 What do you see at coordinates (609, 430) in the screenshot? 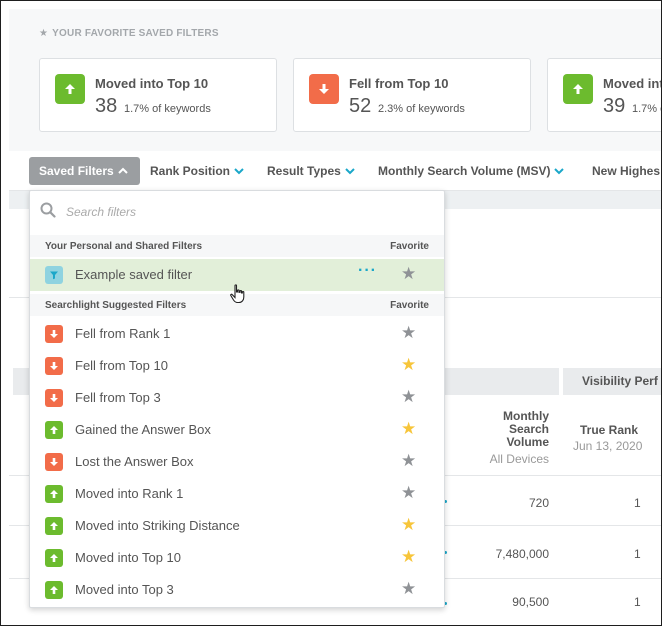
I see `true-rank-column-header: True Rank` at bounding box center [609, 430].